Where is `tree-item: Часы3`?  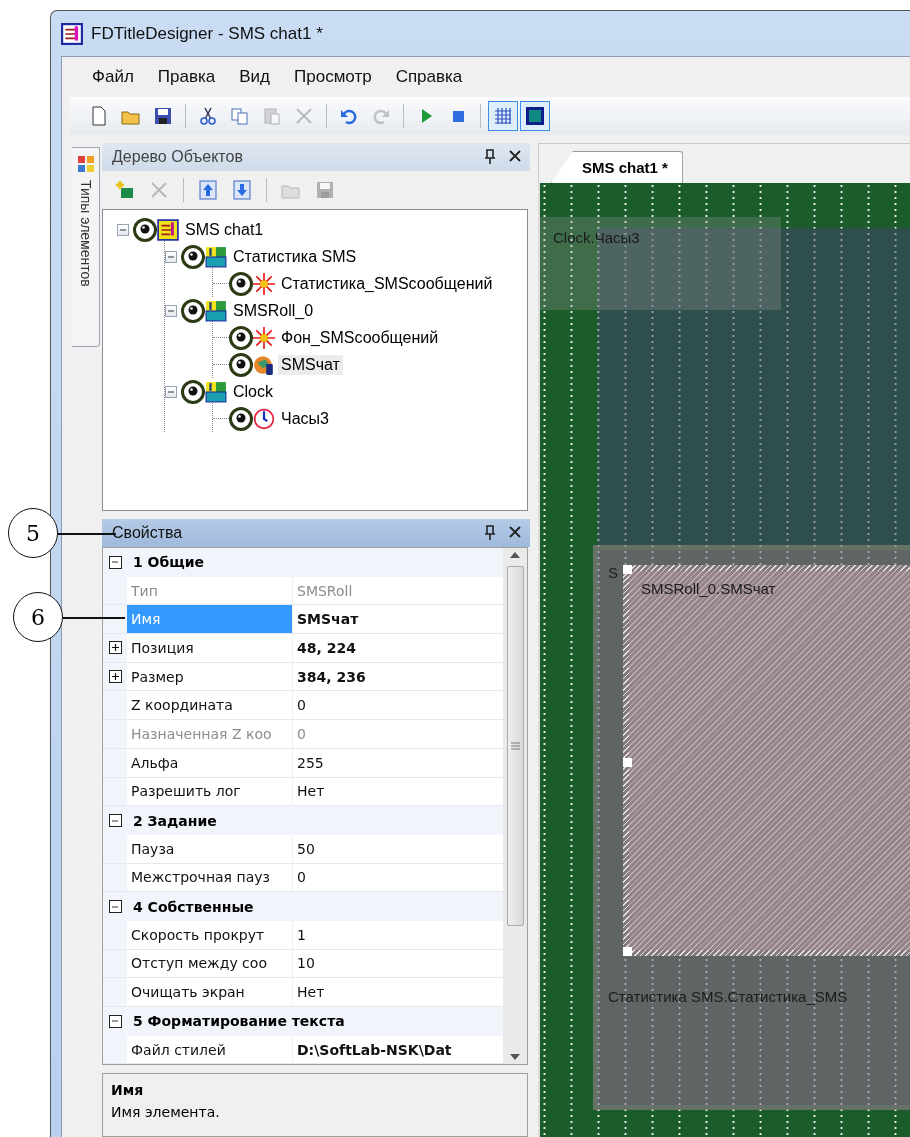 tree-item: Часы3 is located at coordinates (305, 418).